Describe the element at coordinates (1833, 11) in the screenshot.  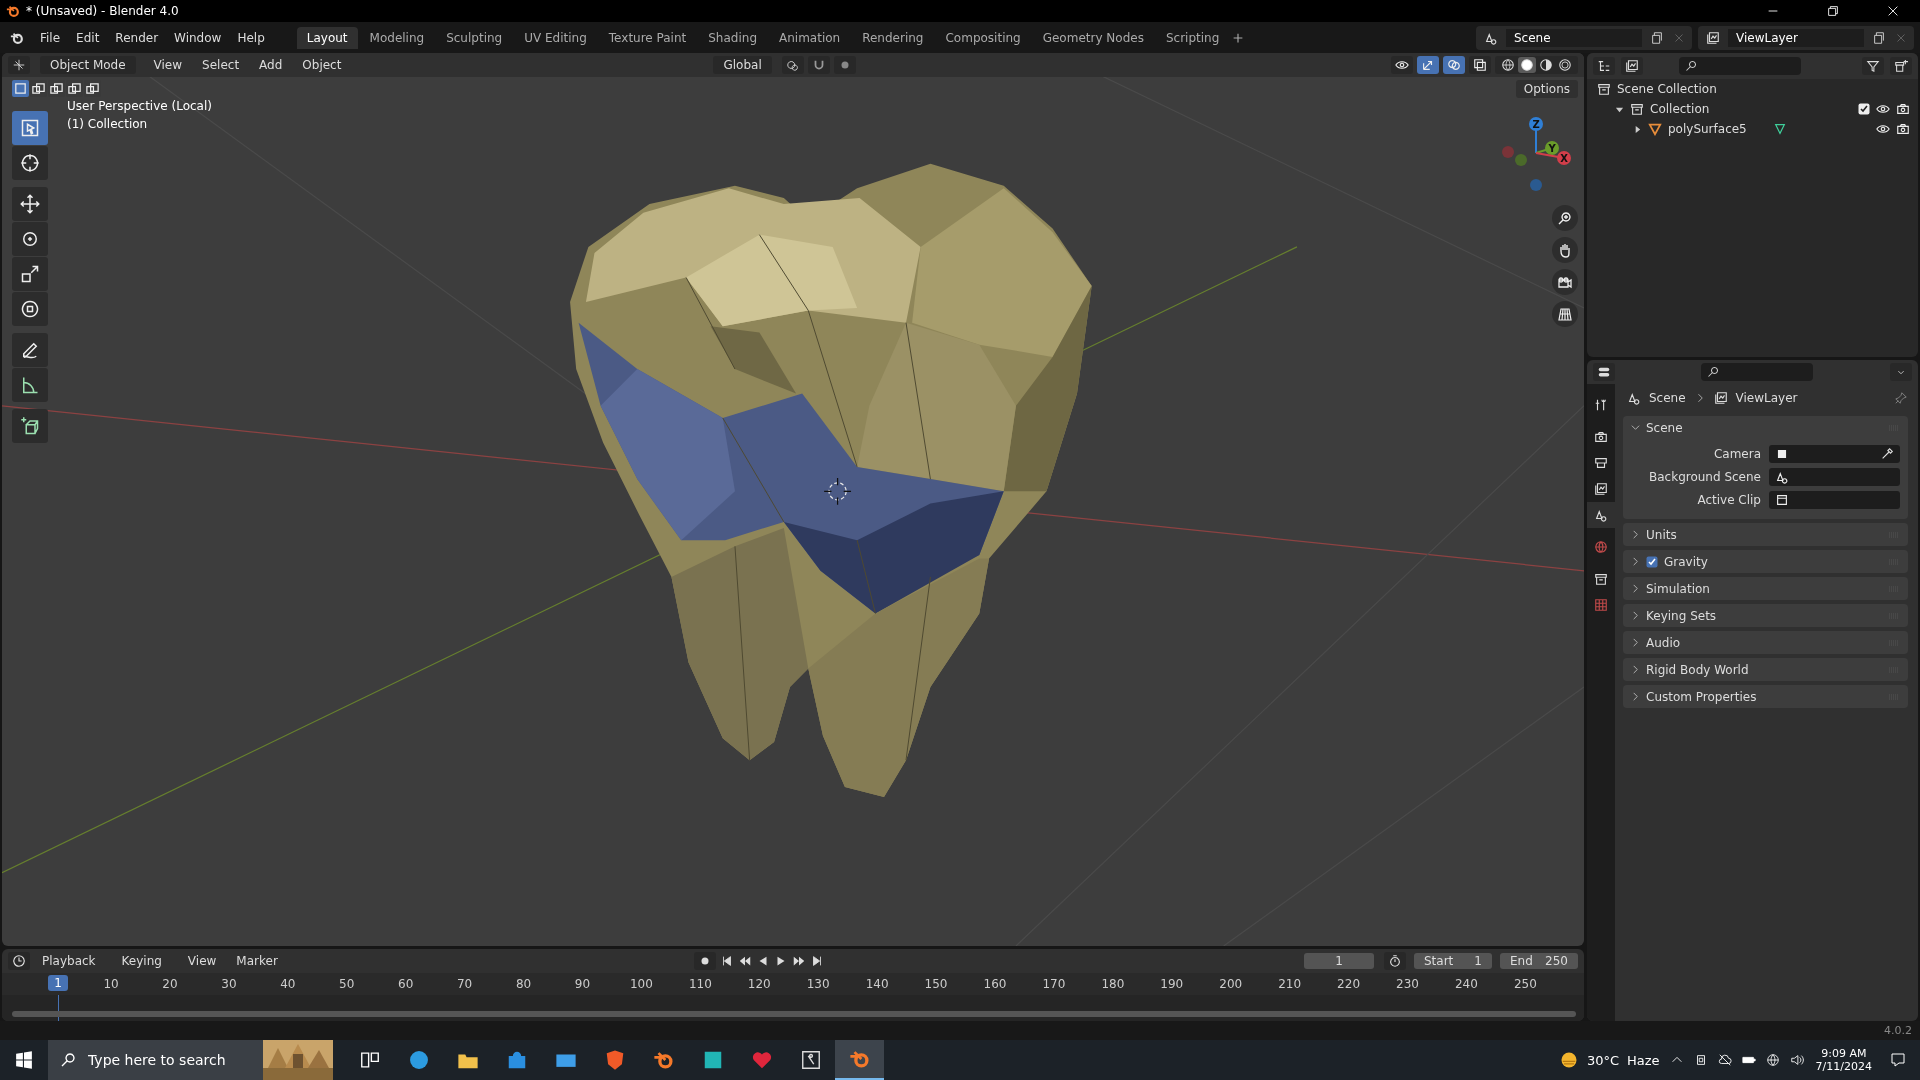
I see `restore-icon` at that location.